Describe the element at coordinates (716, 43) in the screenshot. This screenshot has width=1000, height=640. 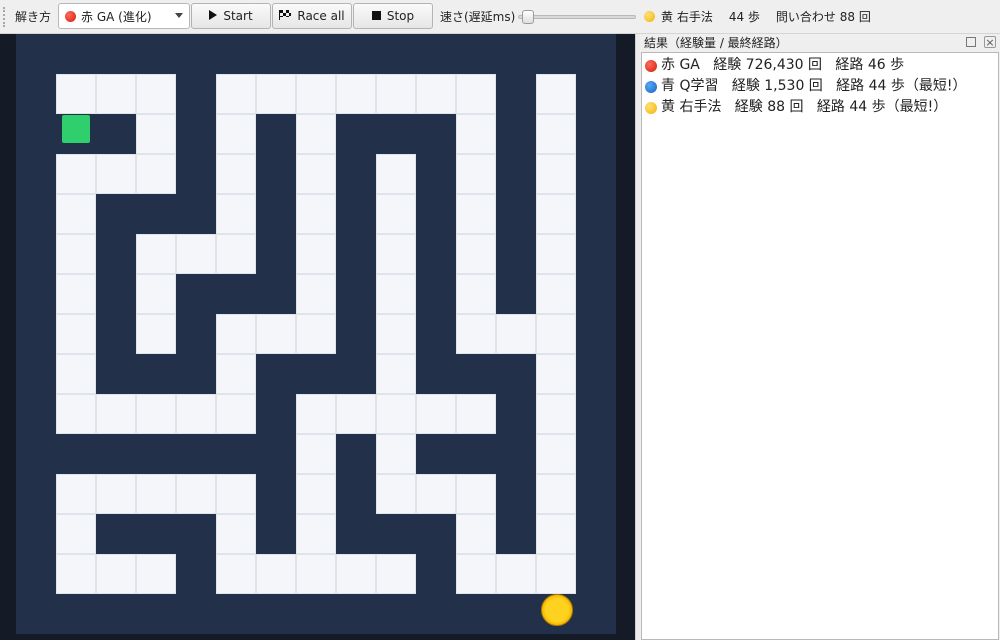
I see `results-title: 結果（経験量 / 最終経路）` at that location.